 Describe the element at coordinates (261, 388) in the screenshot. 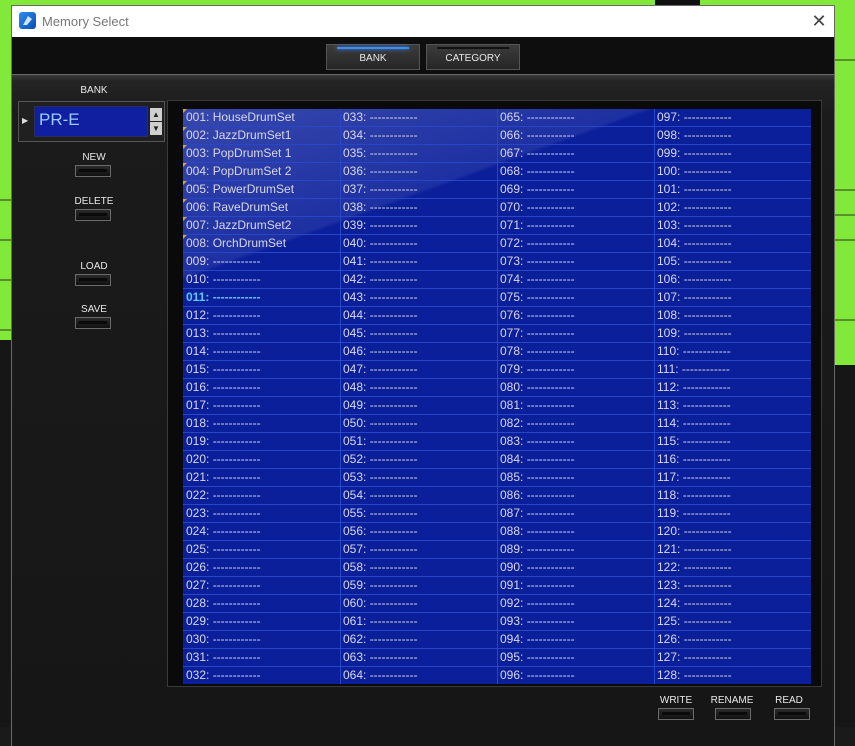

I see `list-item: 016: ------------` at that location.